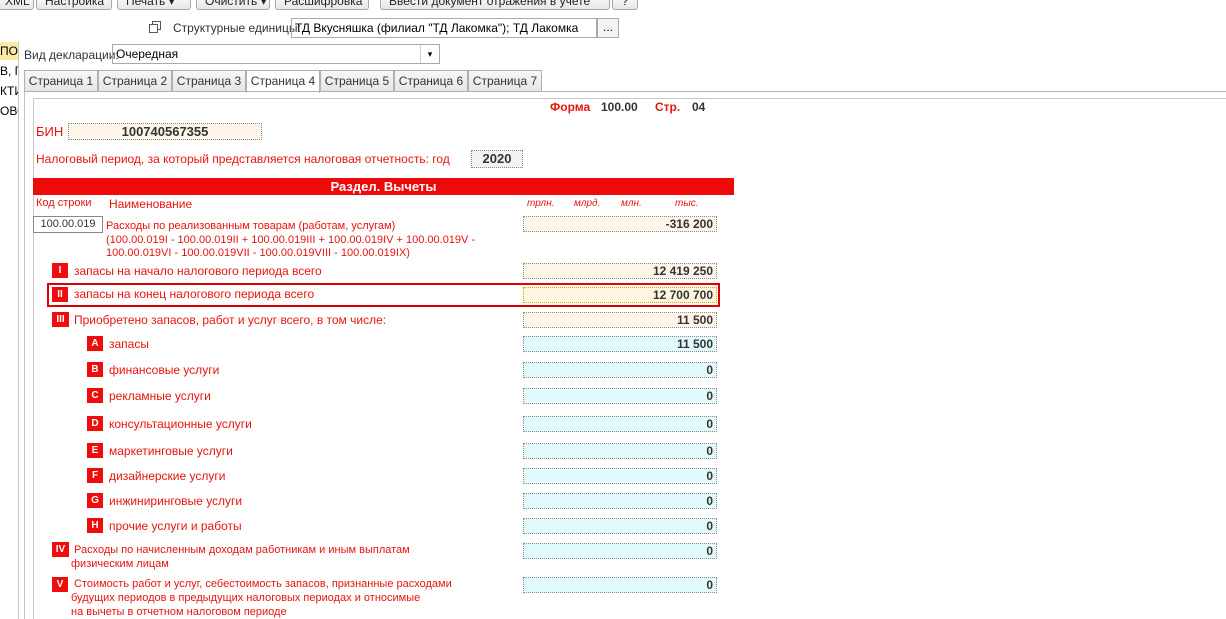 The width and height of the screenshot is (1226, 619). I want to click on form-border-left, so click(33, 358).